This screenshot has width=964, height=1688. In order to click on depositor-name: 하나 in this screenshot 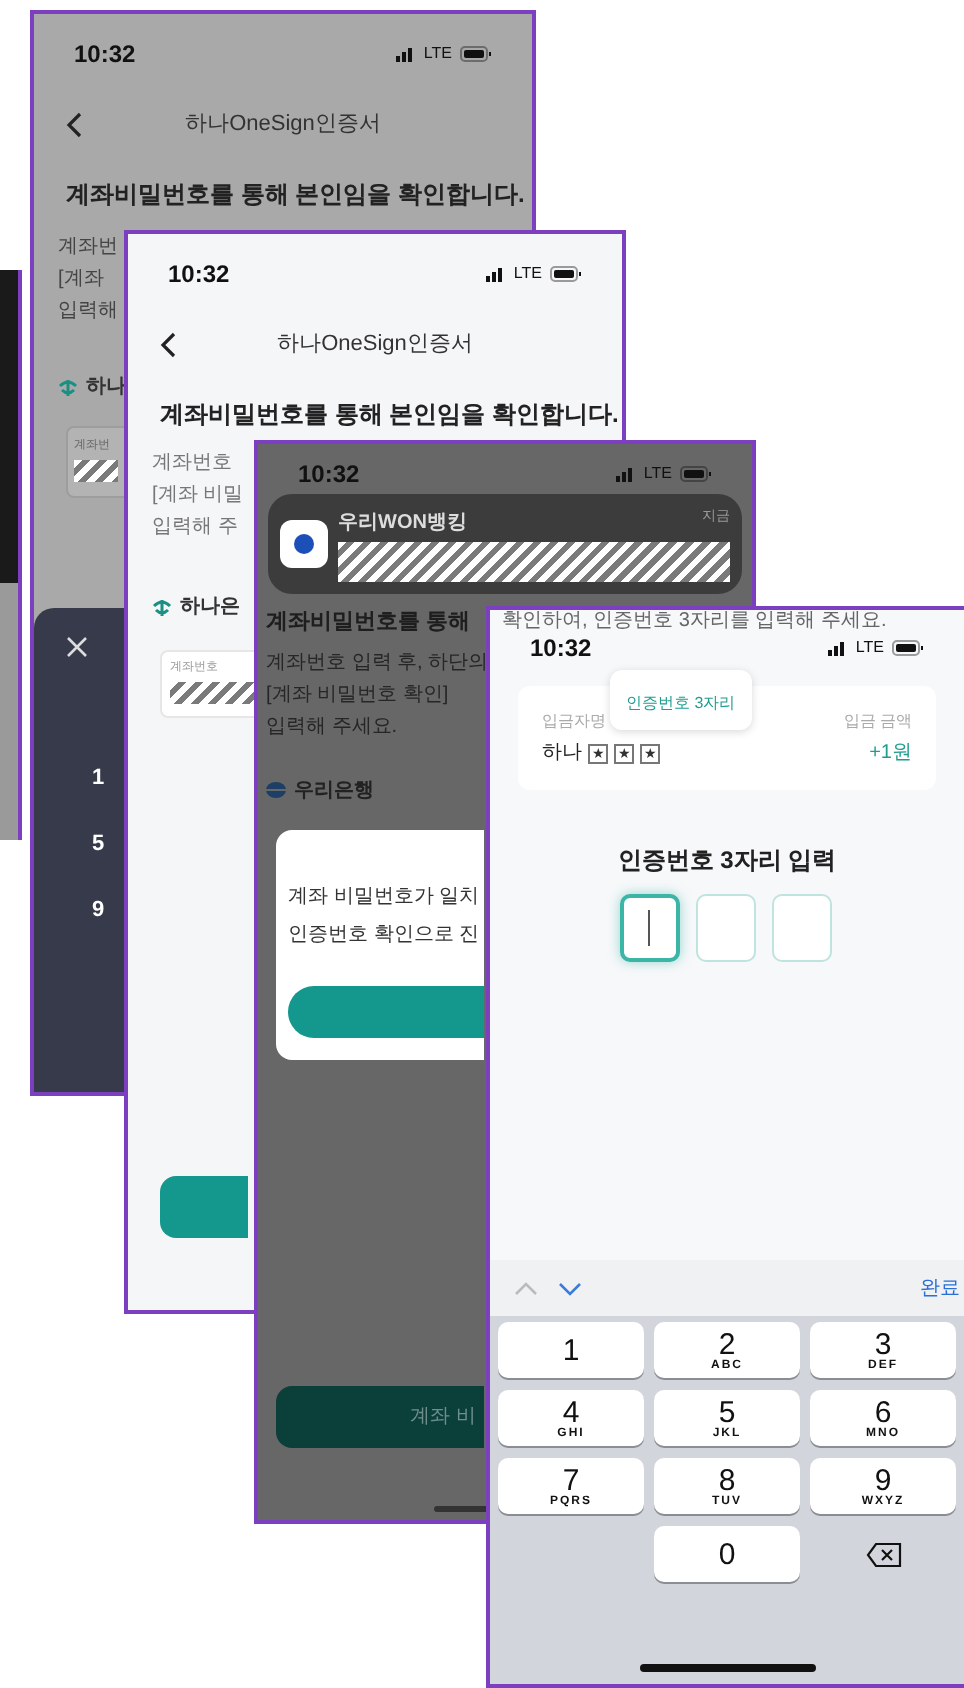, I will do `click(562, 754)`.